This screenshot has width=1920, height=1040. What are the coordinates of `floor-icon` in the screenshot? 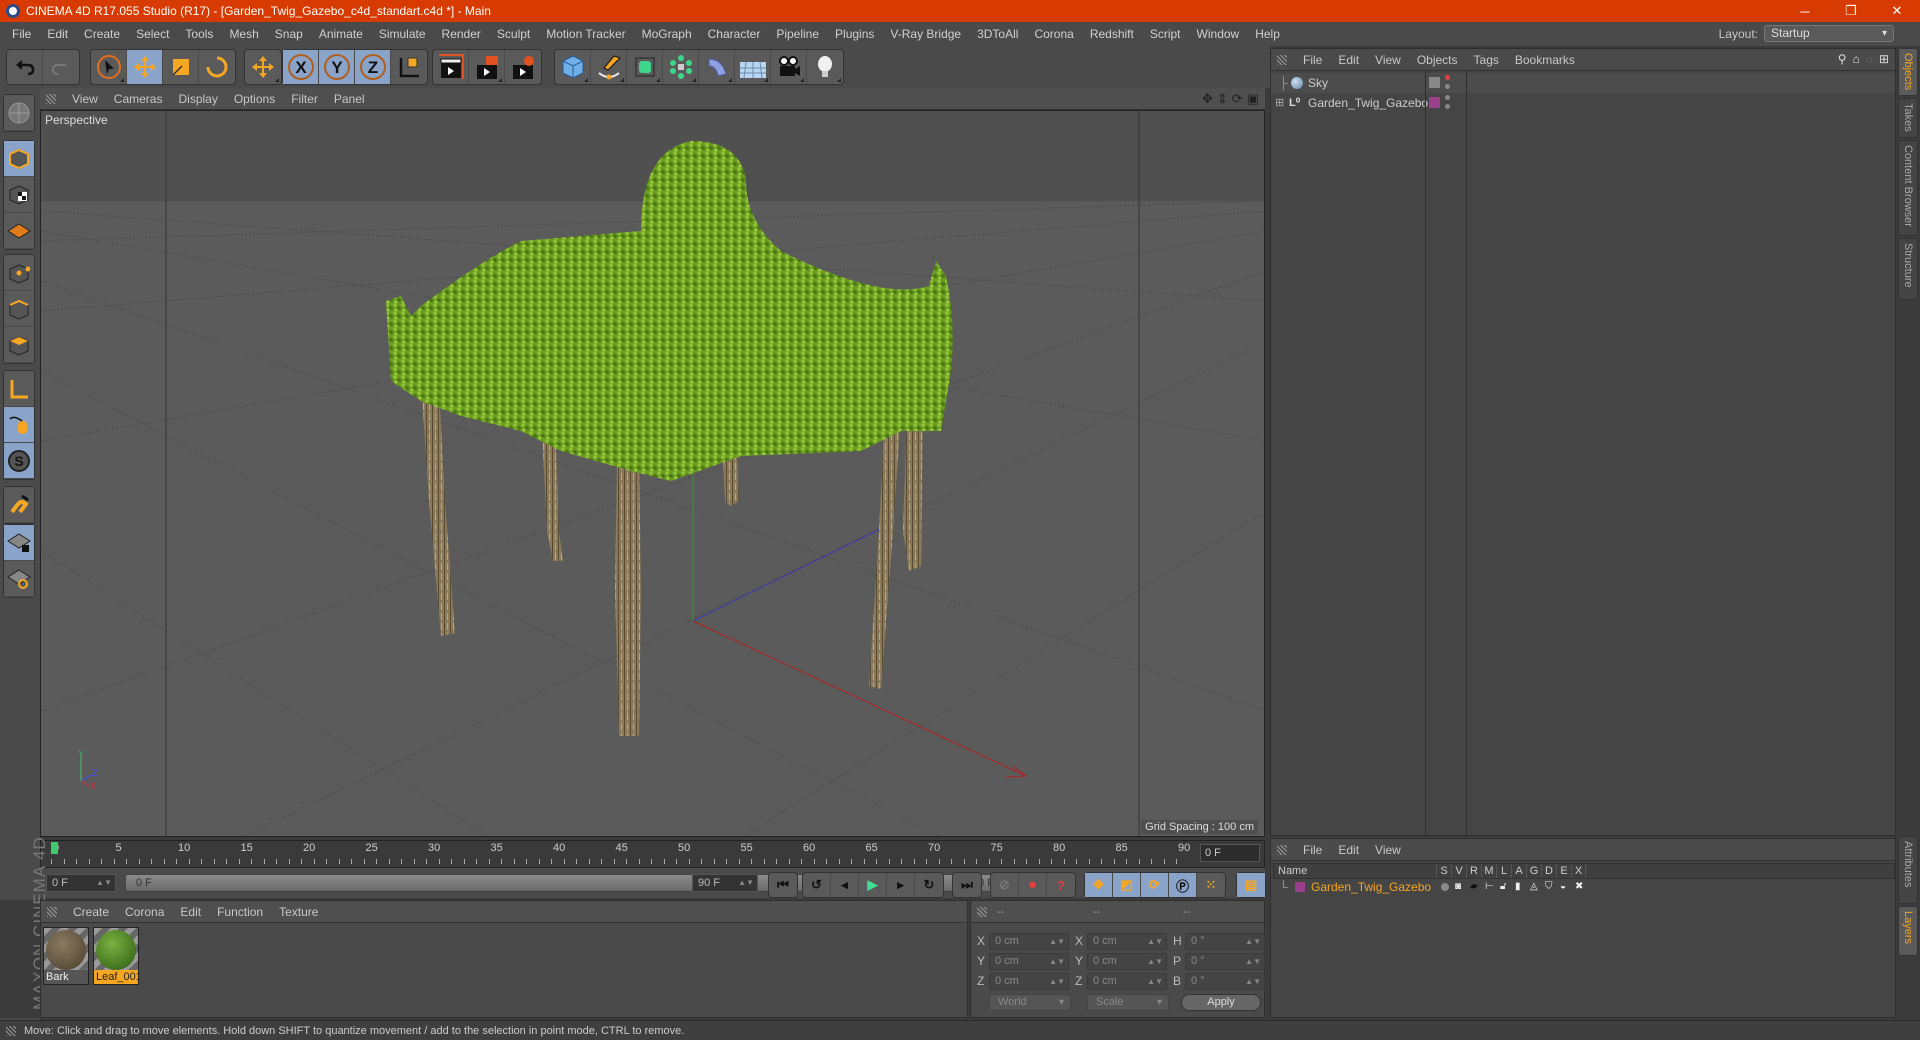 It's located at (753, 67).